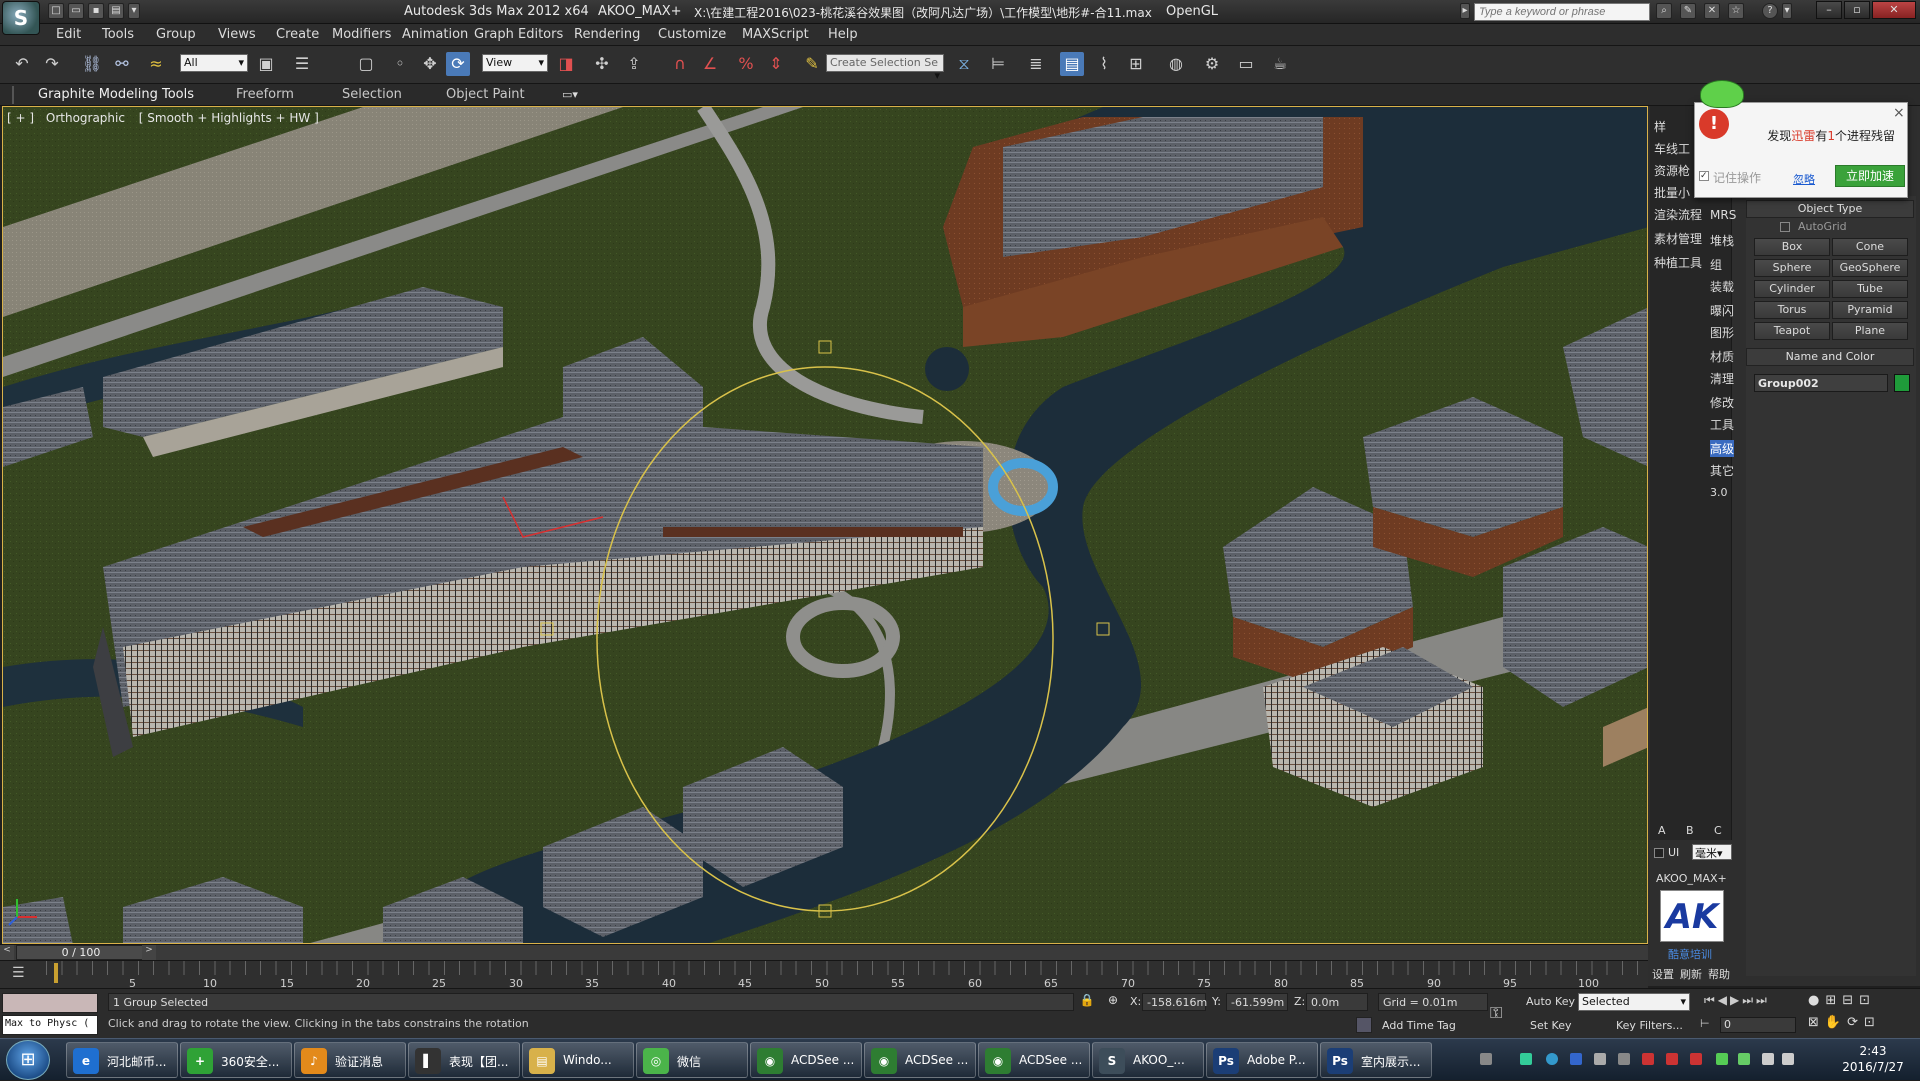 The image size is (1920, 1081). What do you see at coordinates (50, 1025) in the screenshot?
I see `maxscript-input: Max to Physc (` at bounding box center [50, 1025].